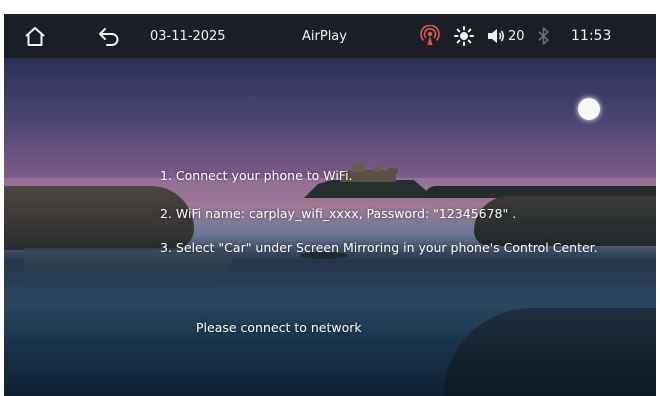 This screenshot has width=660, height=396. Describe the element at coordinates (550, 352) in the screenshot. I see `rocks-foreground` at that location.